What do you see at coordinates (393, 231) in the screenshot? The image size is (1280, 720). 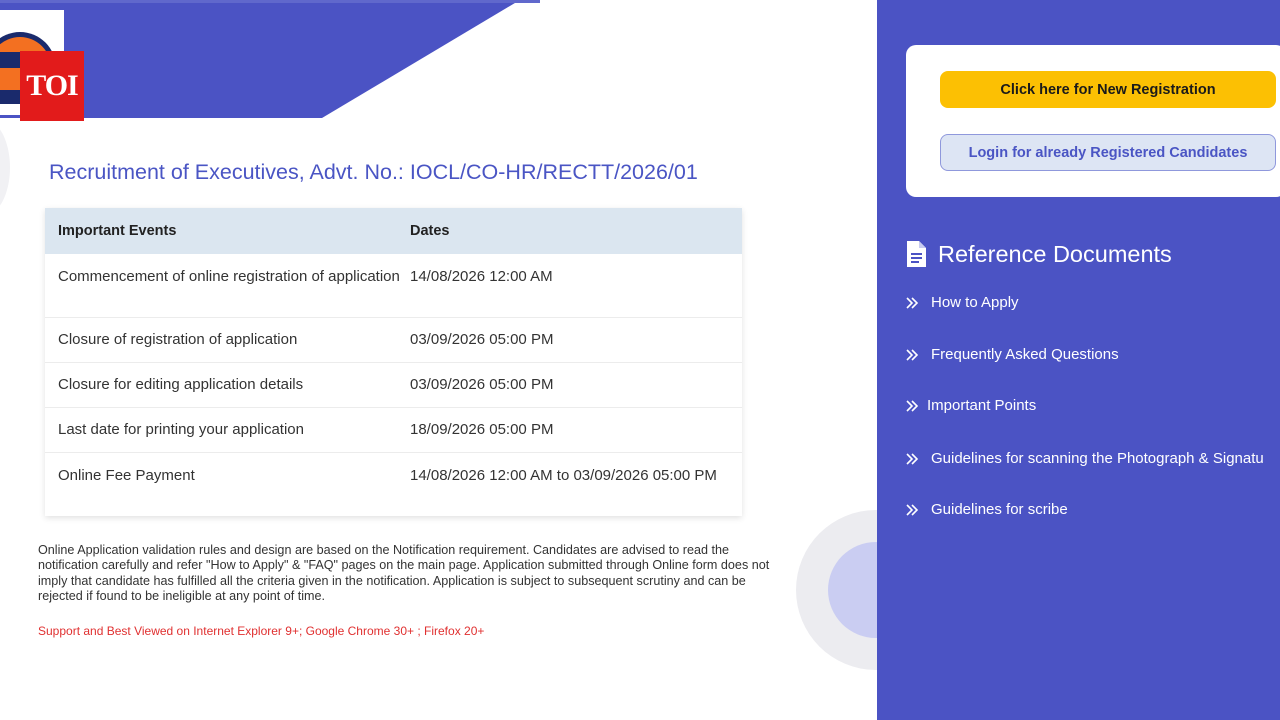 I see `table-header: Important Events Dates` at bounding box center [393, 231].